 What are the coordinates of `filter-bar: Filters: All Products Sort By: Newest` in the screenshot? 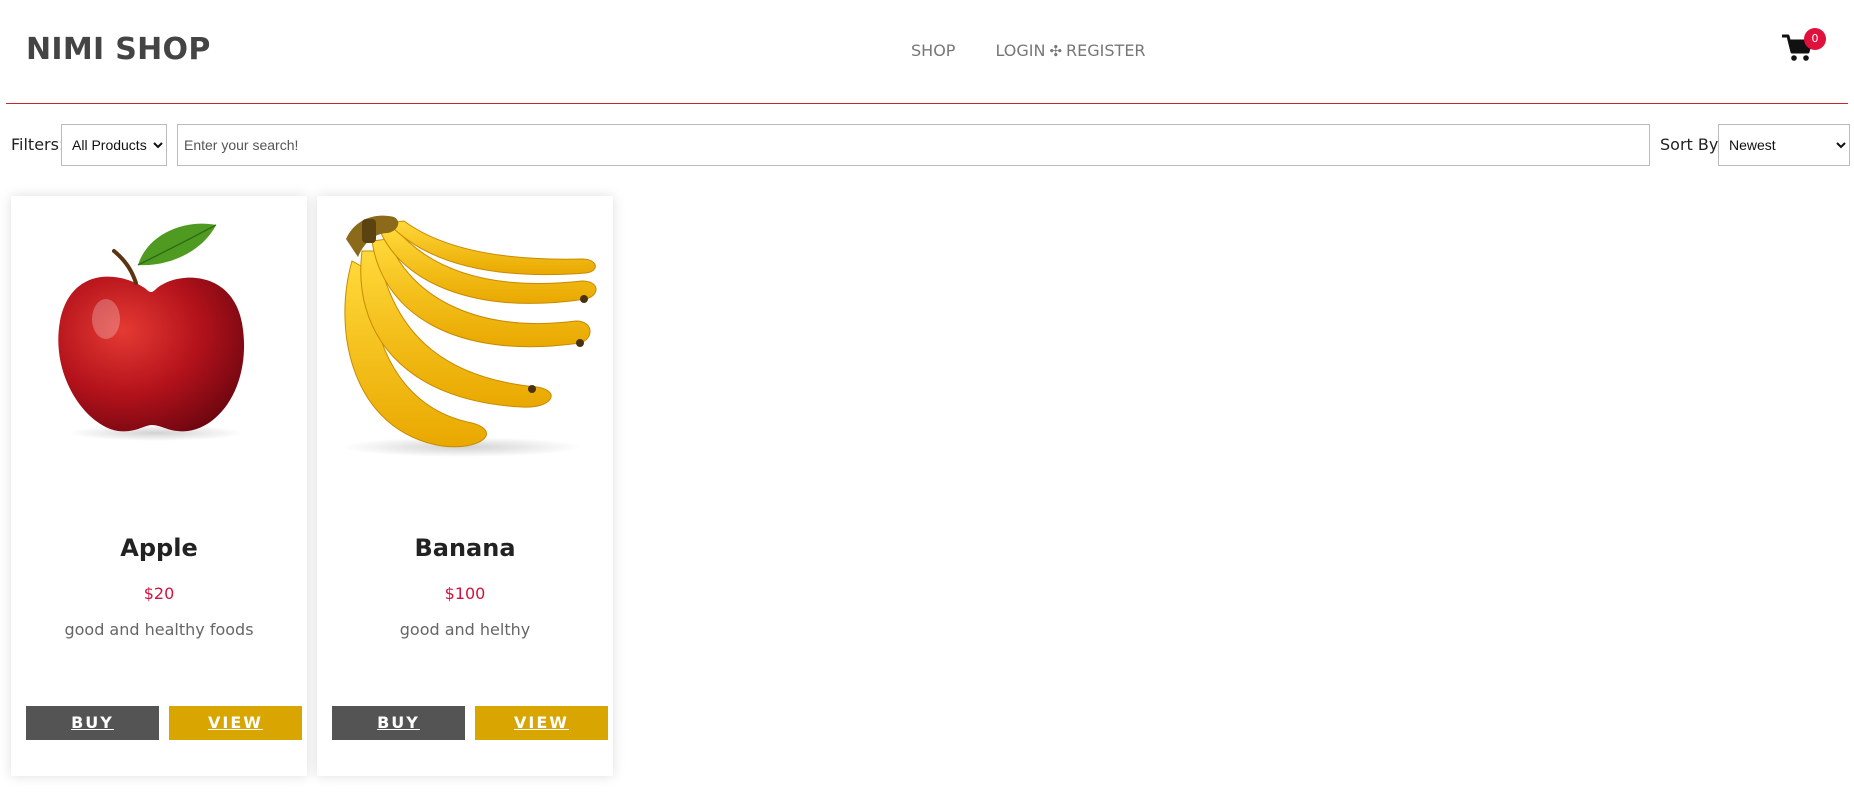 It's located at (927, 145).